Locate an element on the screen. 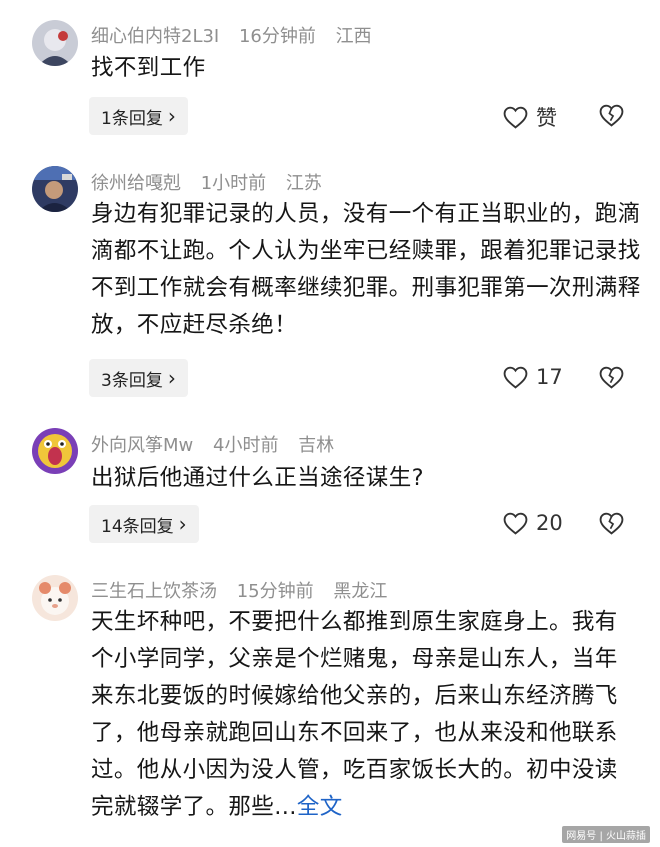  replies-label: 3条回复 is located at coordinates (132, 380).